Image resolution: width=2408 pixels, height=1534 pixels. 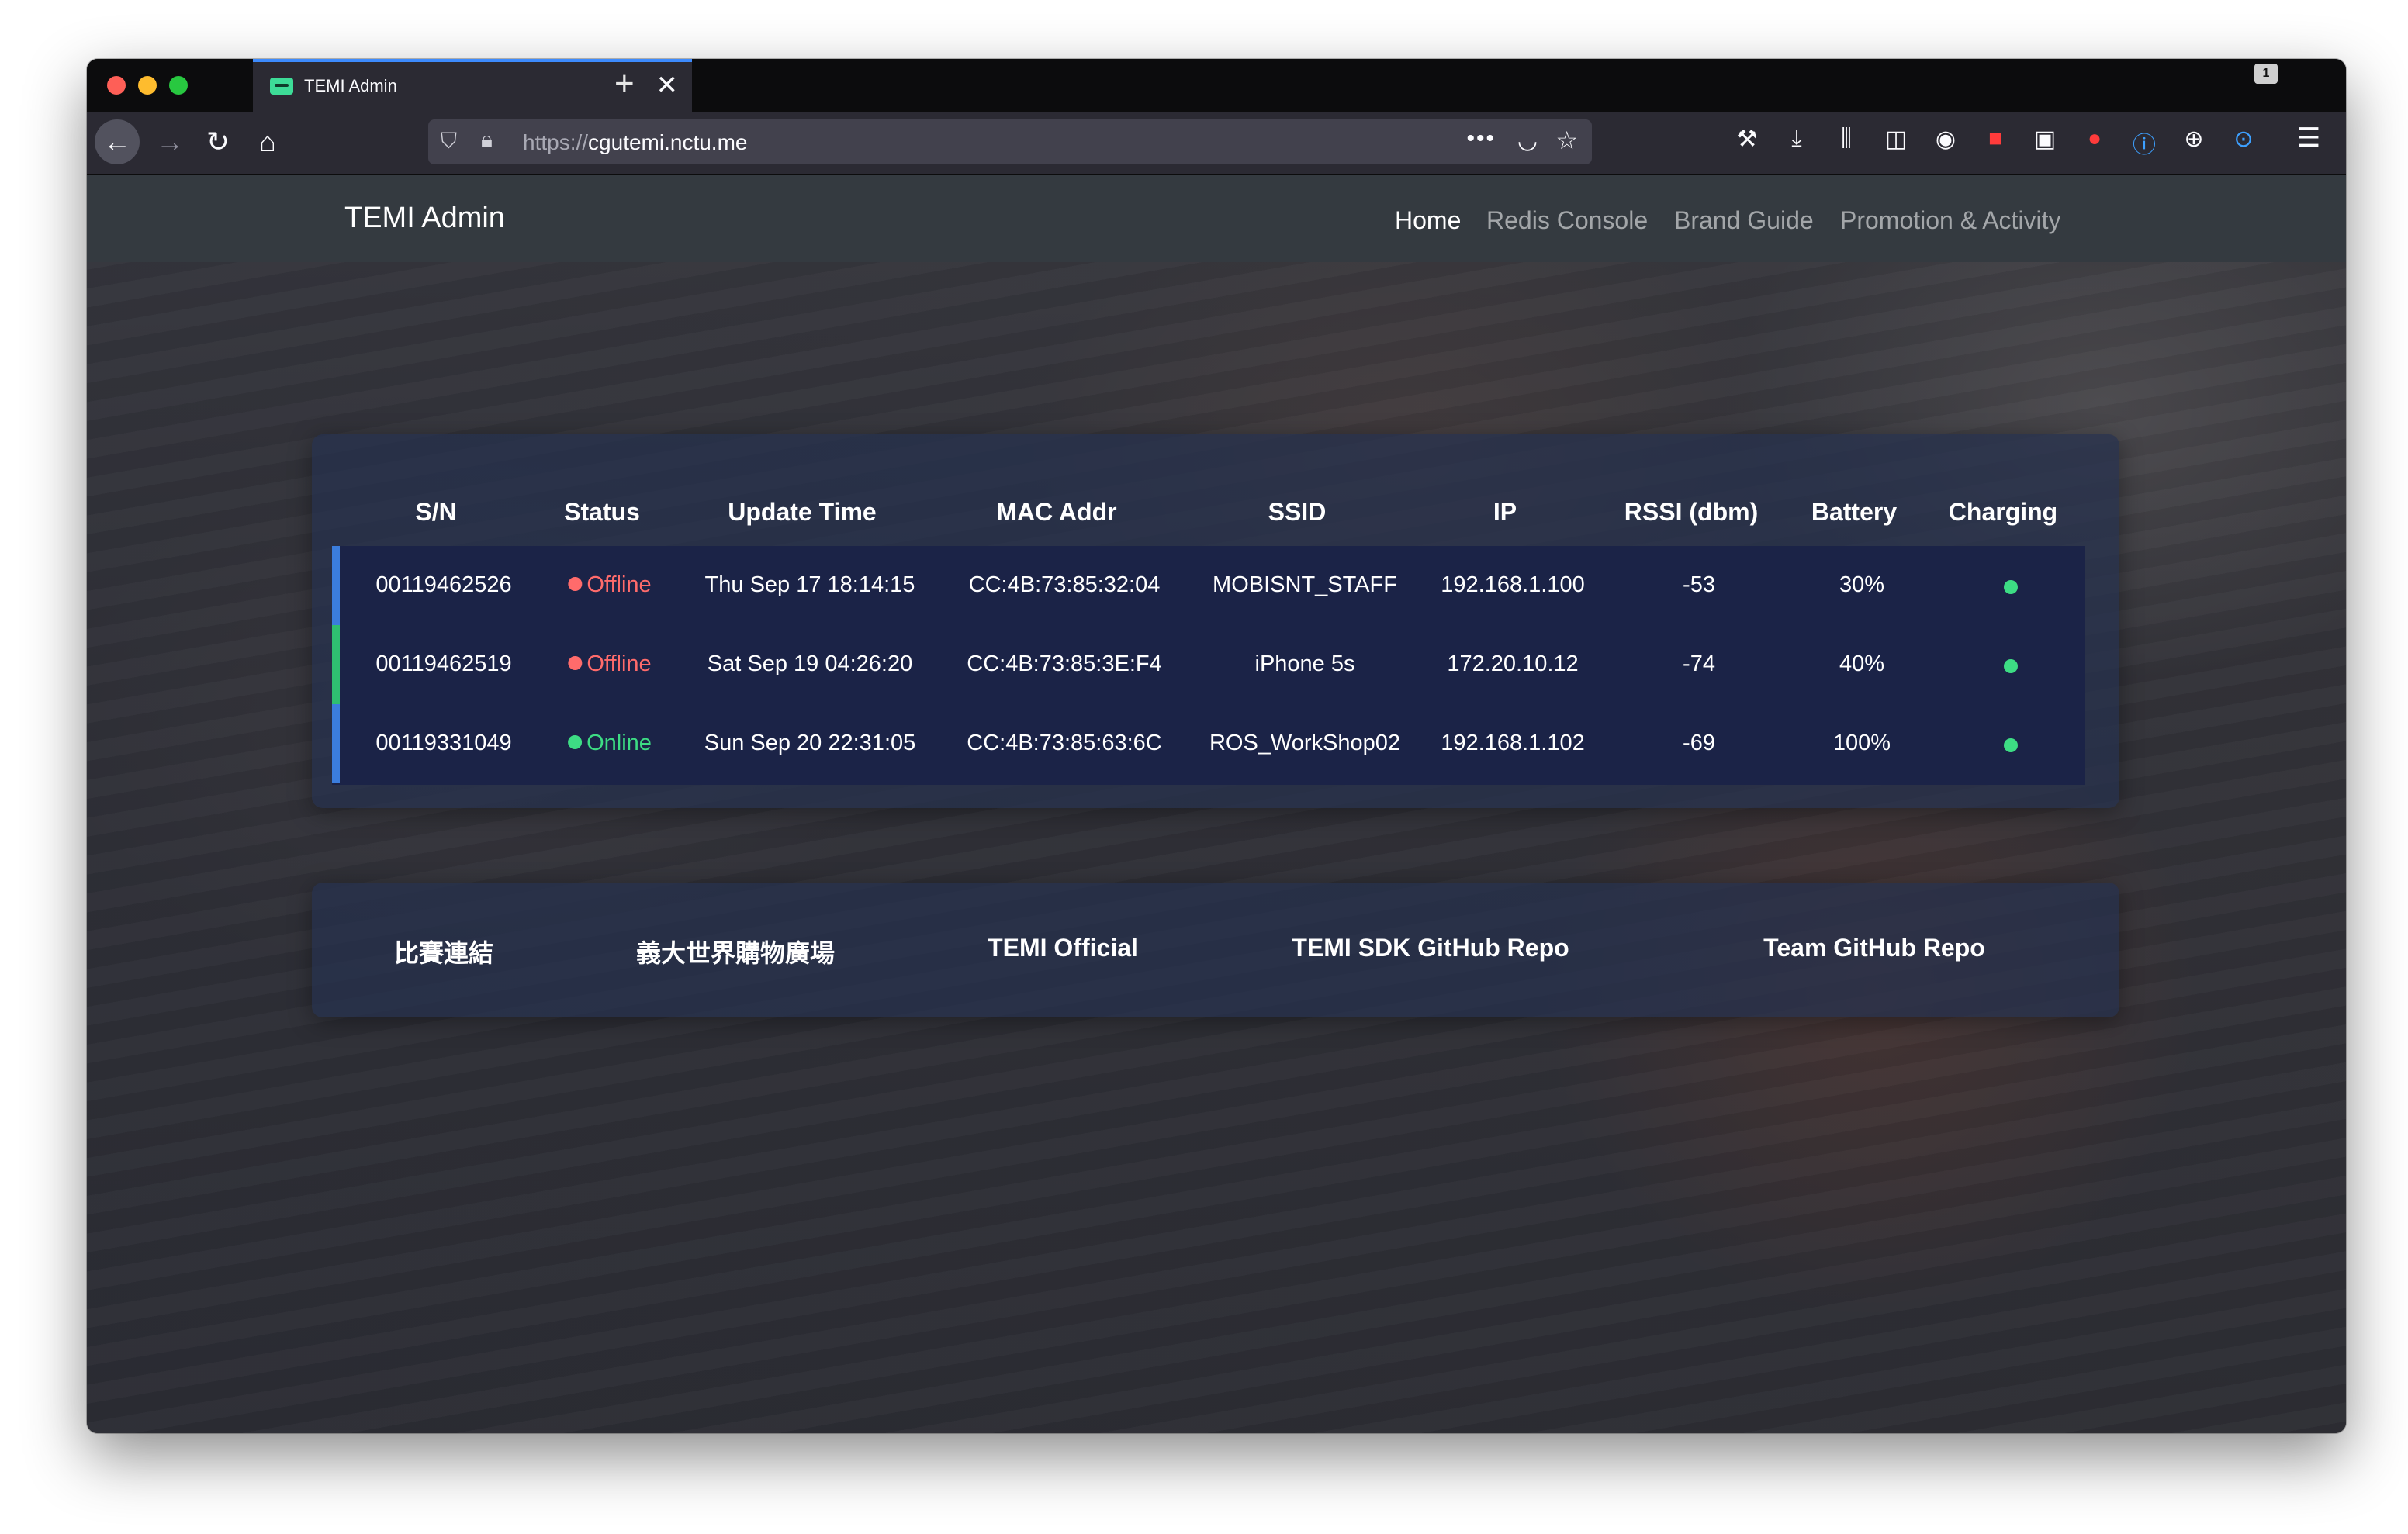 I want to click on nav-link-home: Home, so click(x=1428, y=220).